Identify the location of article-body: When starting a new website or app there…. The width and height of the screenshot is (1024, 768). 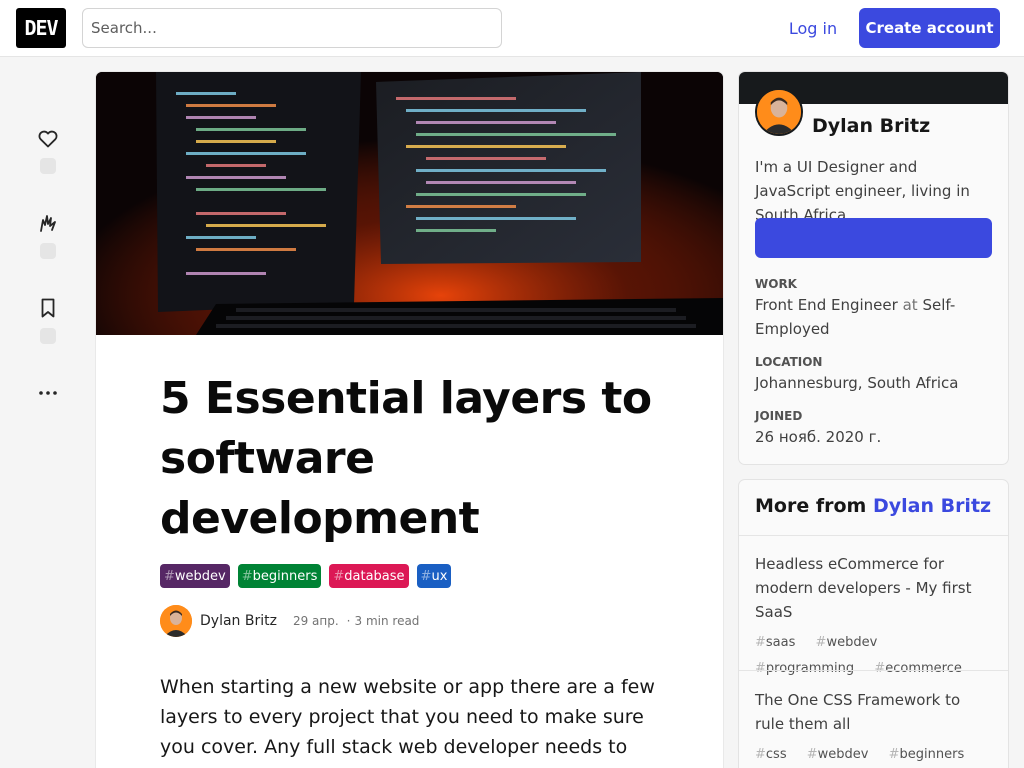
(407, 722).